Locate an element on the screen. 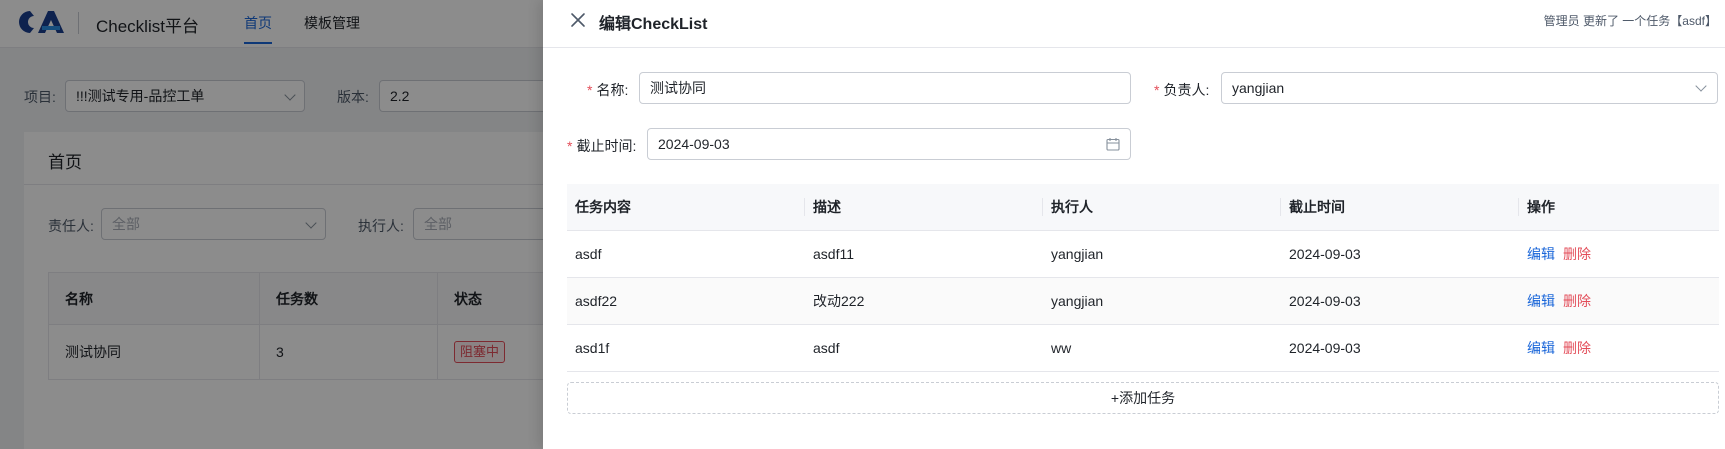  drawer-title: 编辑CheckList is located at coordinates (653, 24).